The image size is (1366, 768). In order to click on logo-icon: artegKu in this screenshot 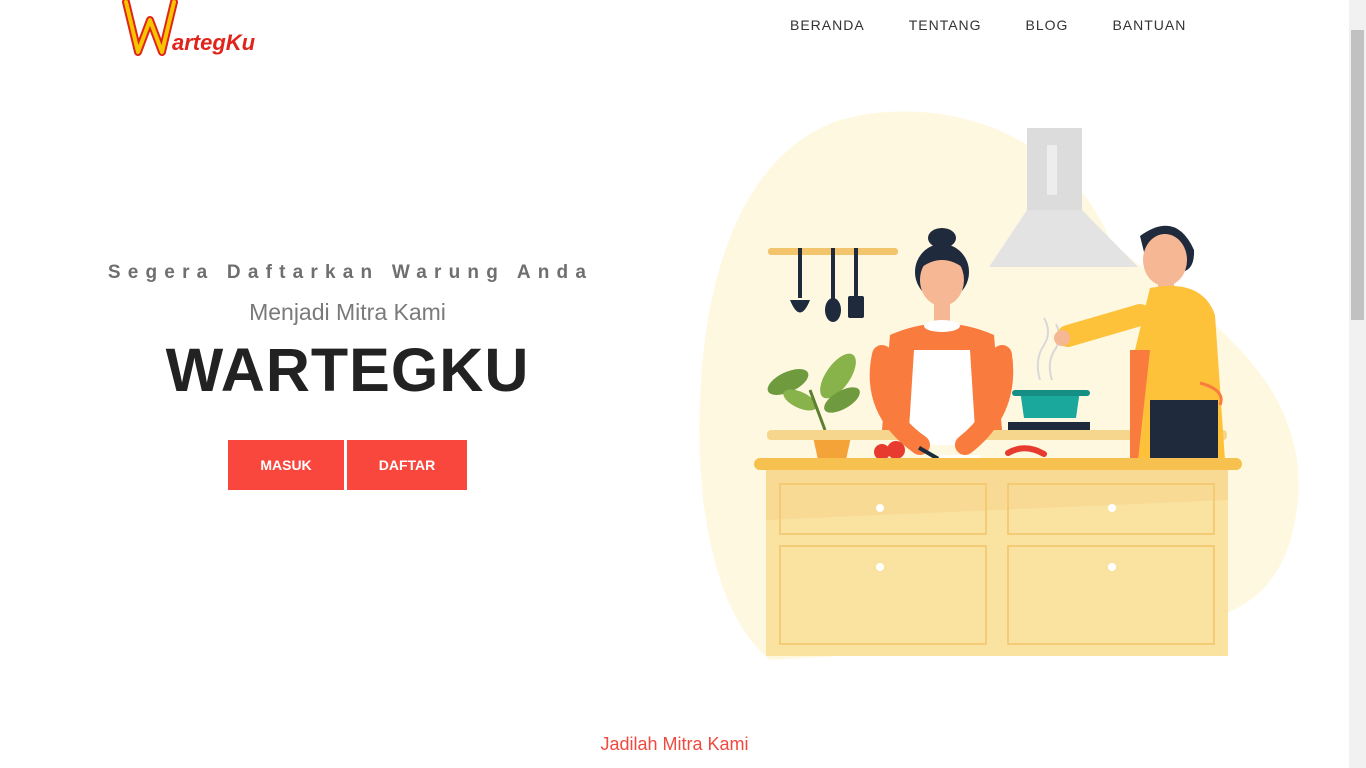, I will do `click(189, 28)`.